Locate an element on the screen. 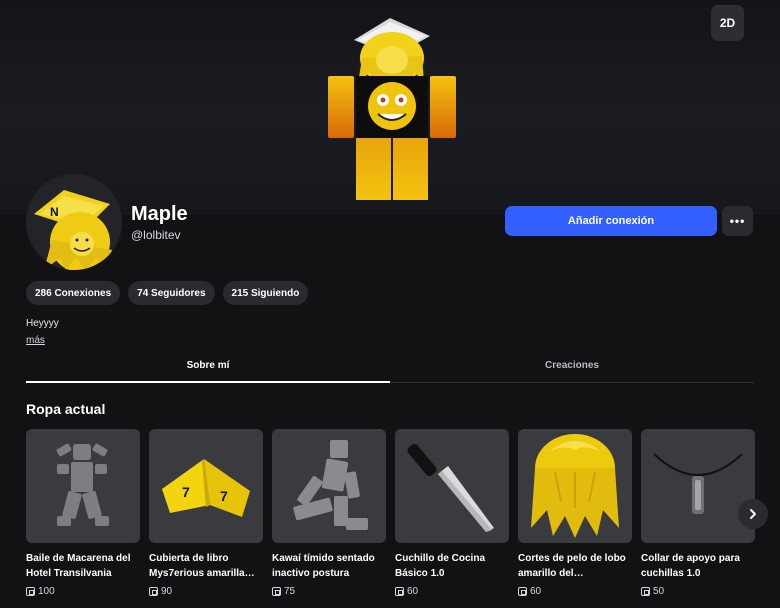 Image resolution: width=780 pixels, height=608 pixels. svg-text: N is located at coordinates (54, 212).